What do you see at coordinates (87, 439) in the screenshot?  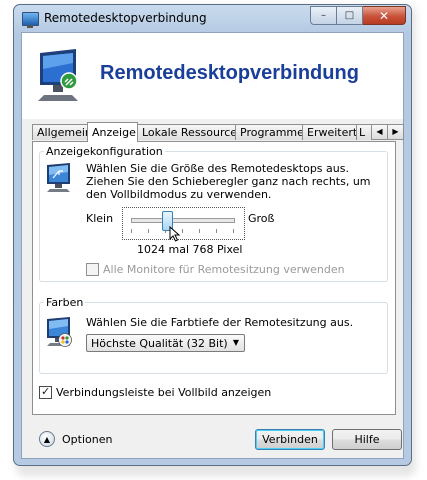 I see `options-label: Optionen` at bounding box center [87, 439].